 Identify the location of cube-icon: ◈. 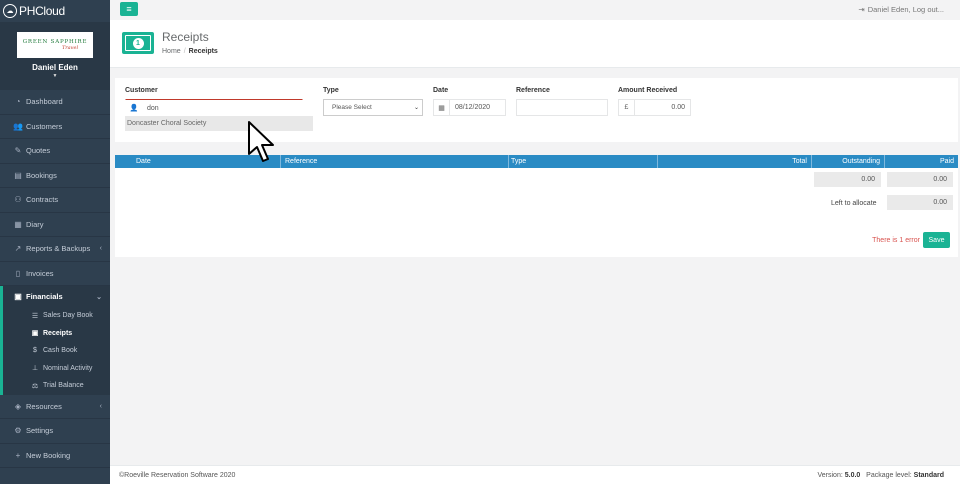
(18, 406).